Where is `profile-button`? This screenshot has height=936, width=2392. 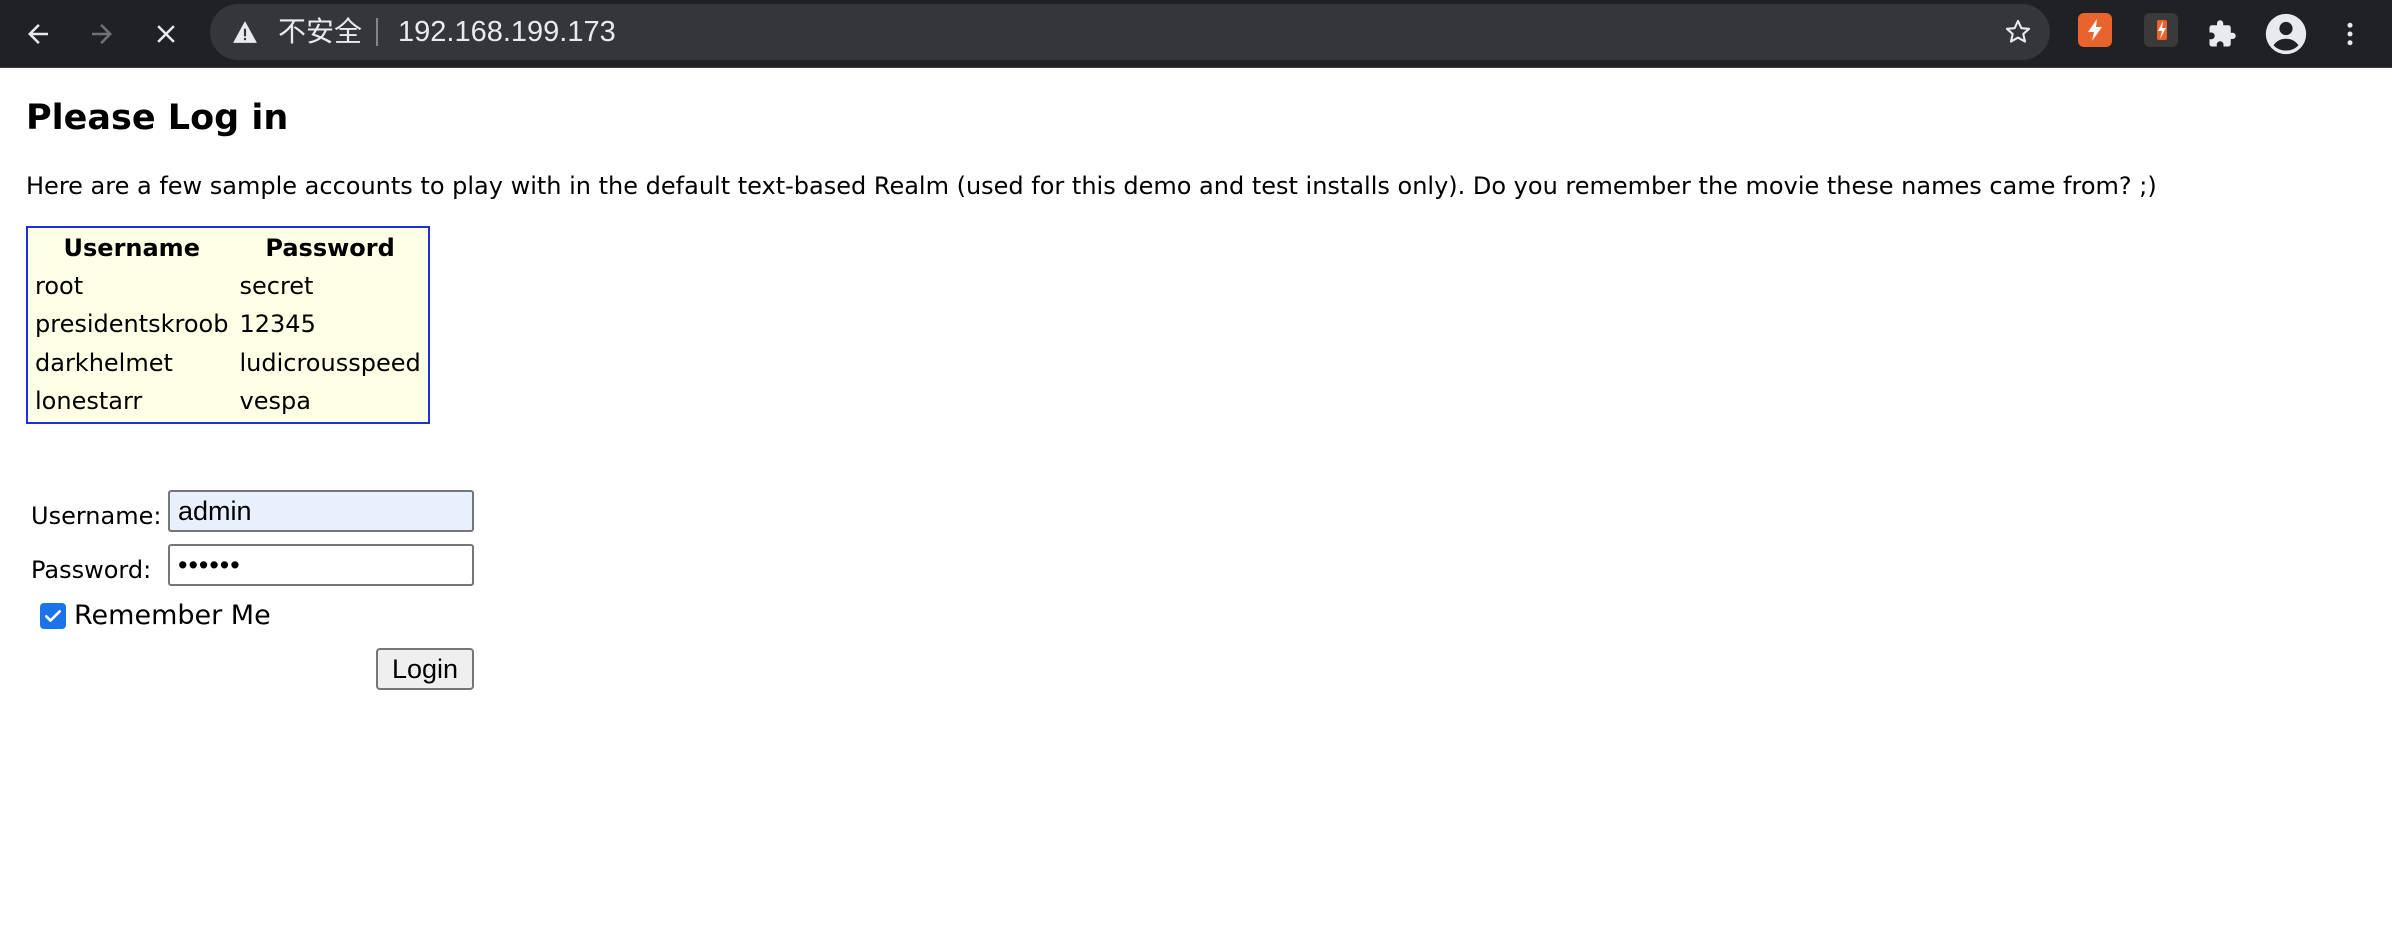
profile-button is located at coordinates (2286, 34).